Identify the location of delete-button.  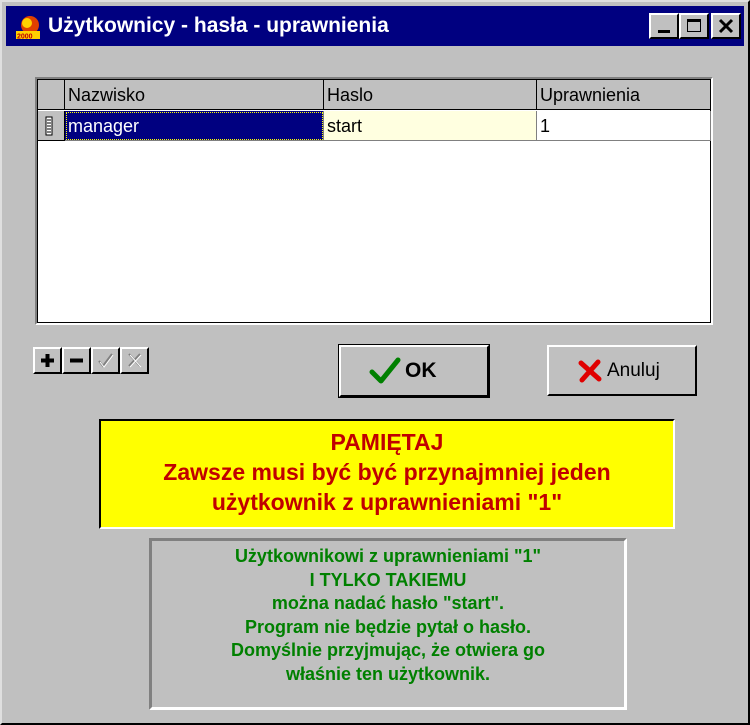
(76, 360).